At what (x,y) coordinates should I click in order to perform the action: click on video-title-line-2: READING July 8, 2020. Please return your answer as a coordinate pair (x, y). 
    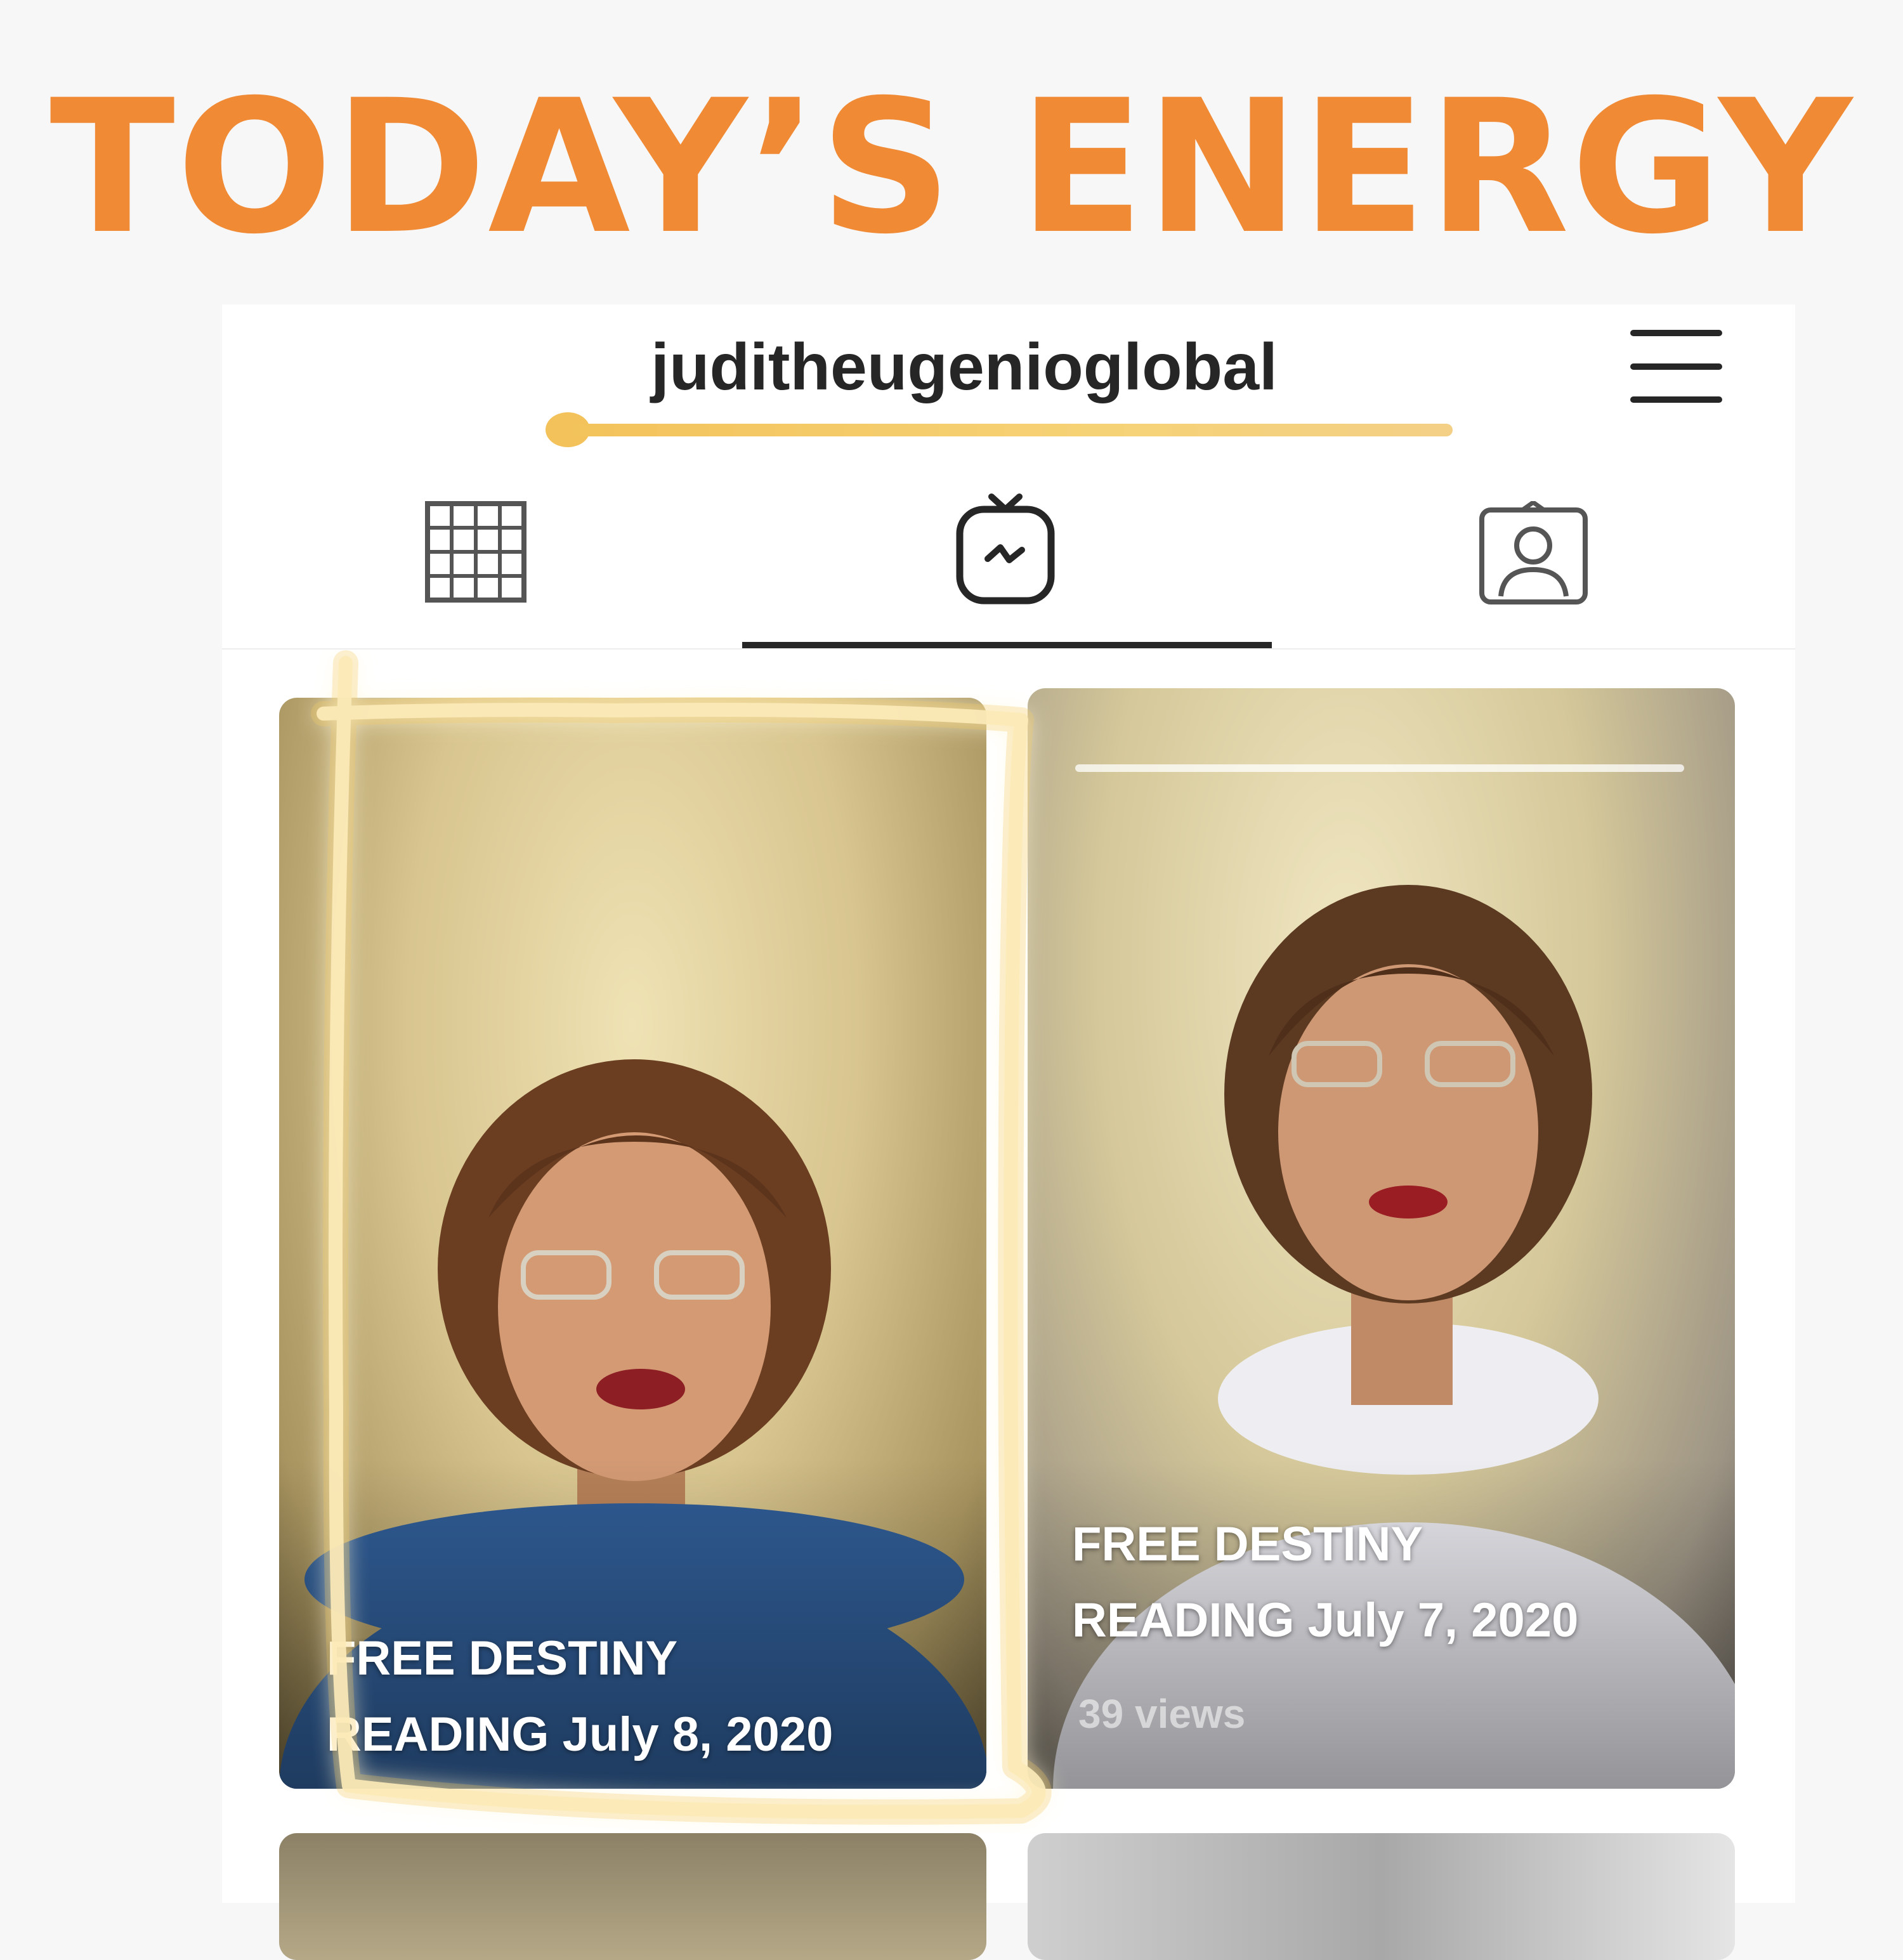
    Looking at the image, I should click on (580, 1734).